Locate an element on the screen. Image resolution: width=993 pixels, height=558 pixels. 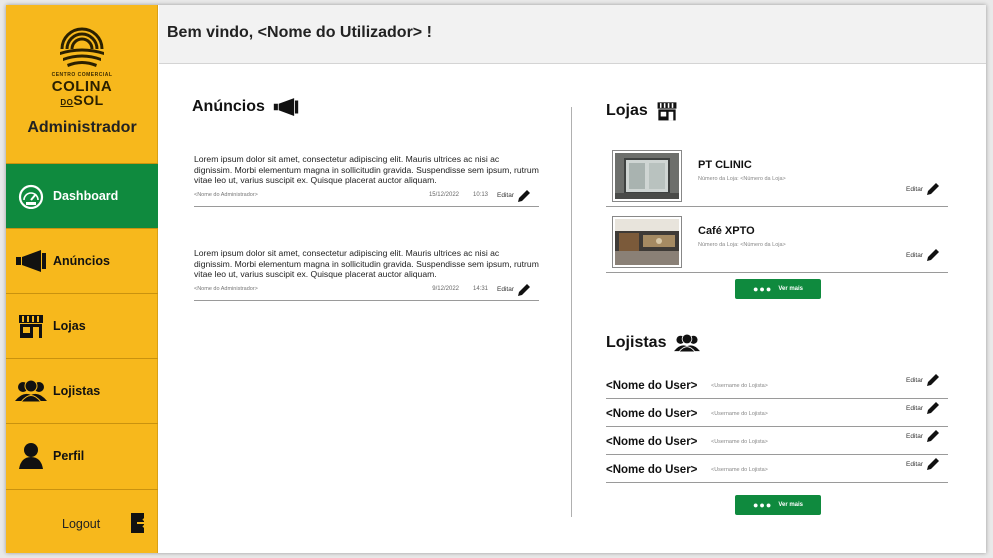
tenants-title: Lojistas is located at coordinates (653, 343).